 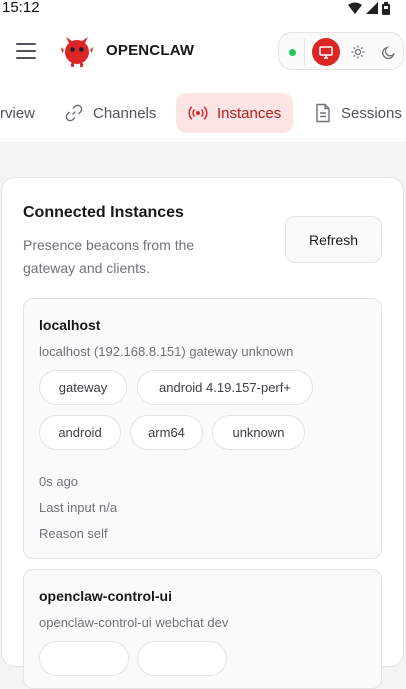 I want to click on theme-divider, so click(x=304, y=52).